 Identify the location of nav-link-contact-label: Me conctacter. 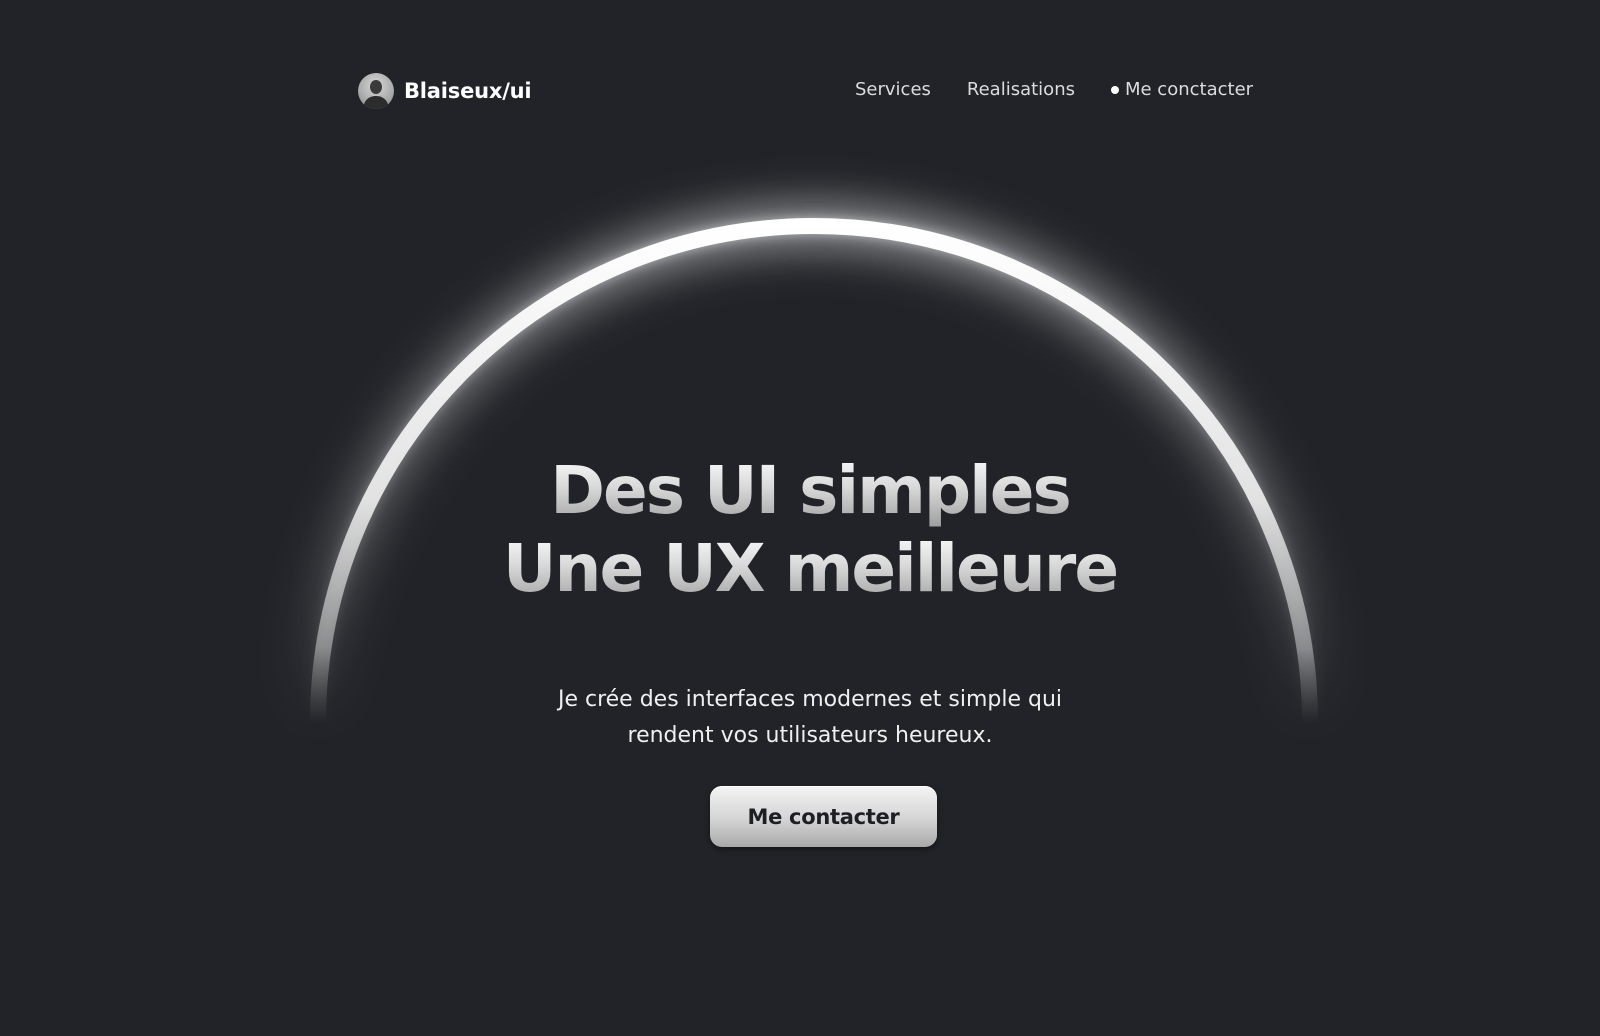
(1189, 89).